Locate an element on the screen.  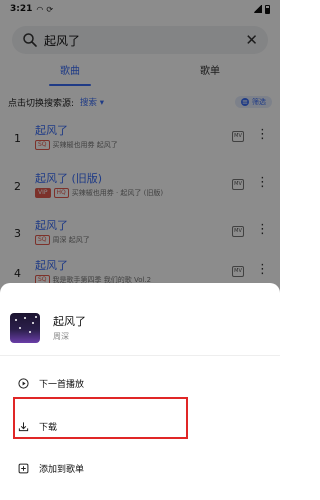
play-next-label: 下一首播放 is located at coordinates (62, 384).